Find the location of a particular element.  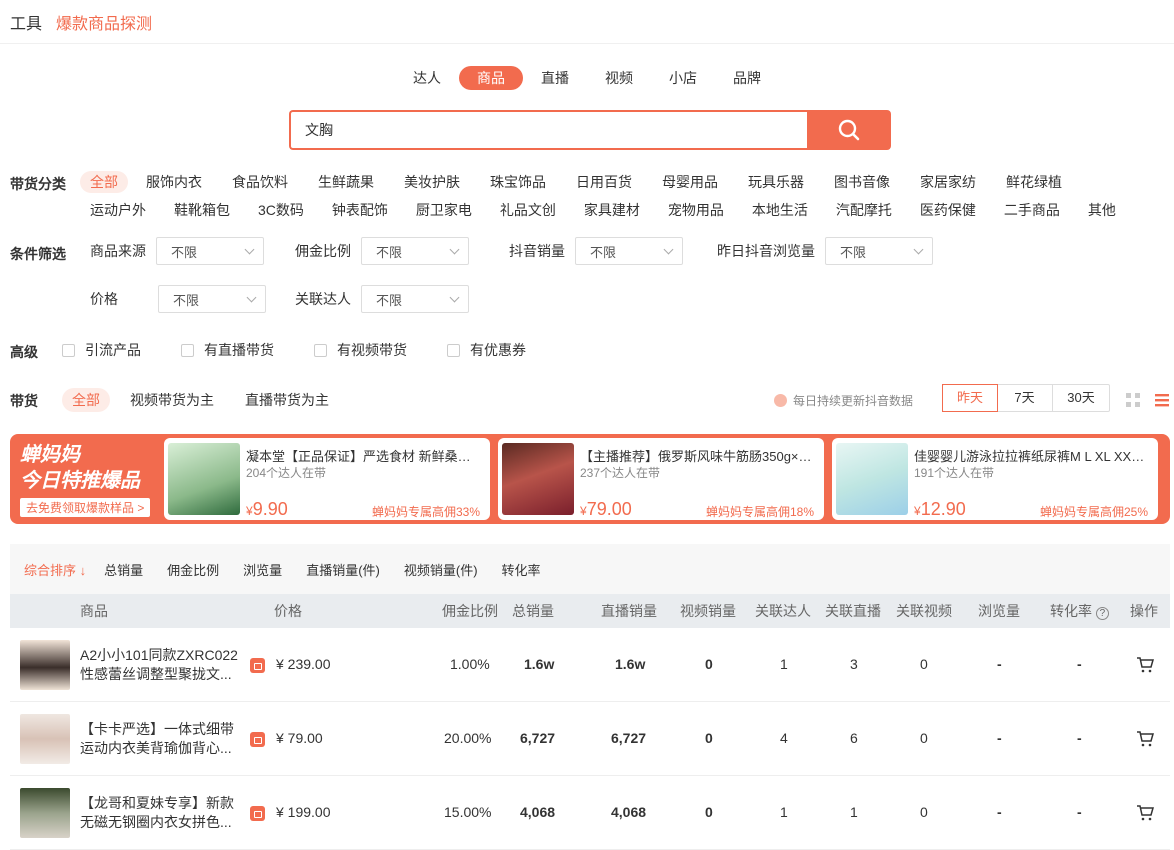

sort-total-sales: 总销量 is located at coordinates (123, 569).